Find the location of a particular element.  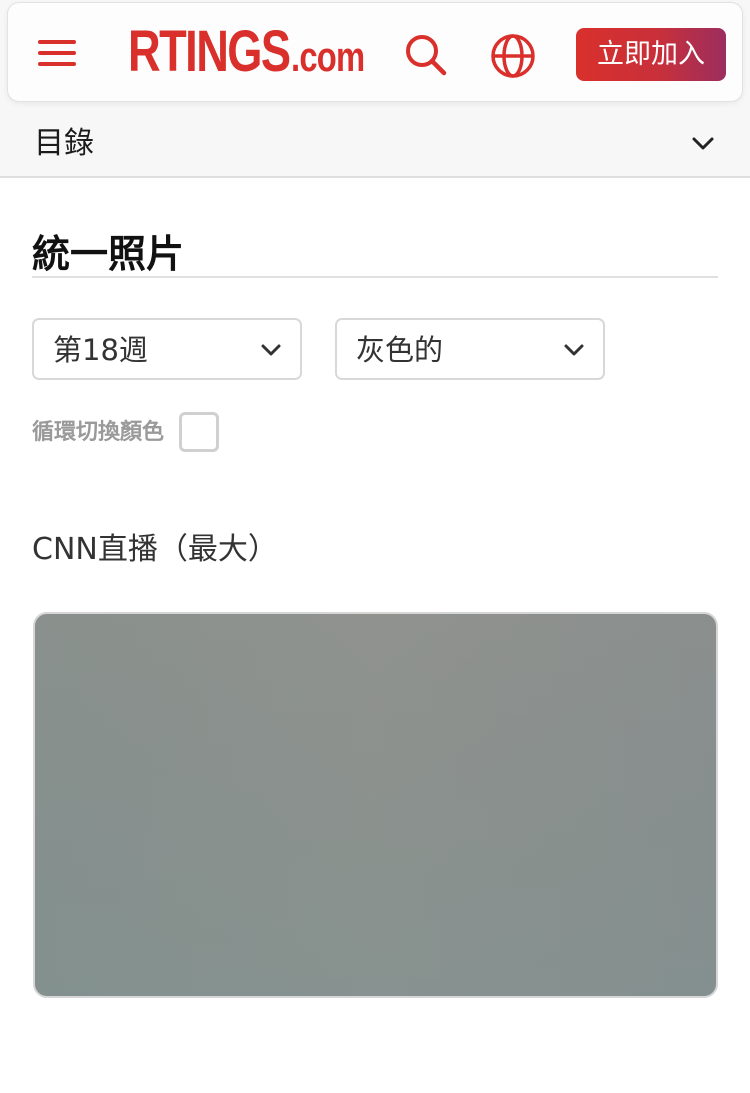

language-button is located at coordinates (513, 56).